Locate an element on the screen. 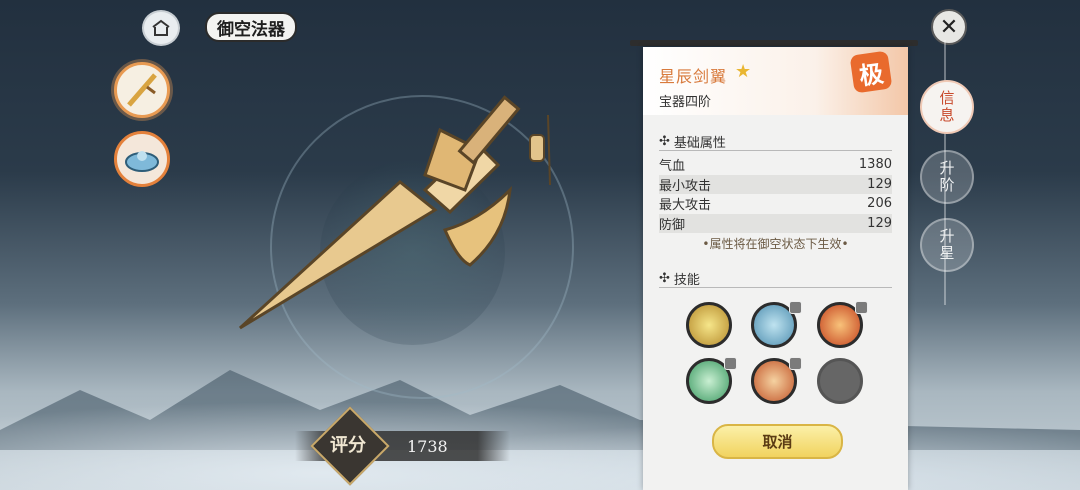 Image resolution: width=1080 pixels, height=490 pixels. cancel-button: 取消 is located at coordinates (777, 441).